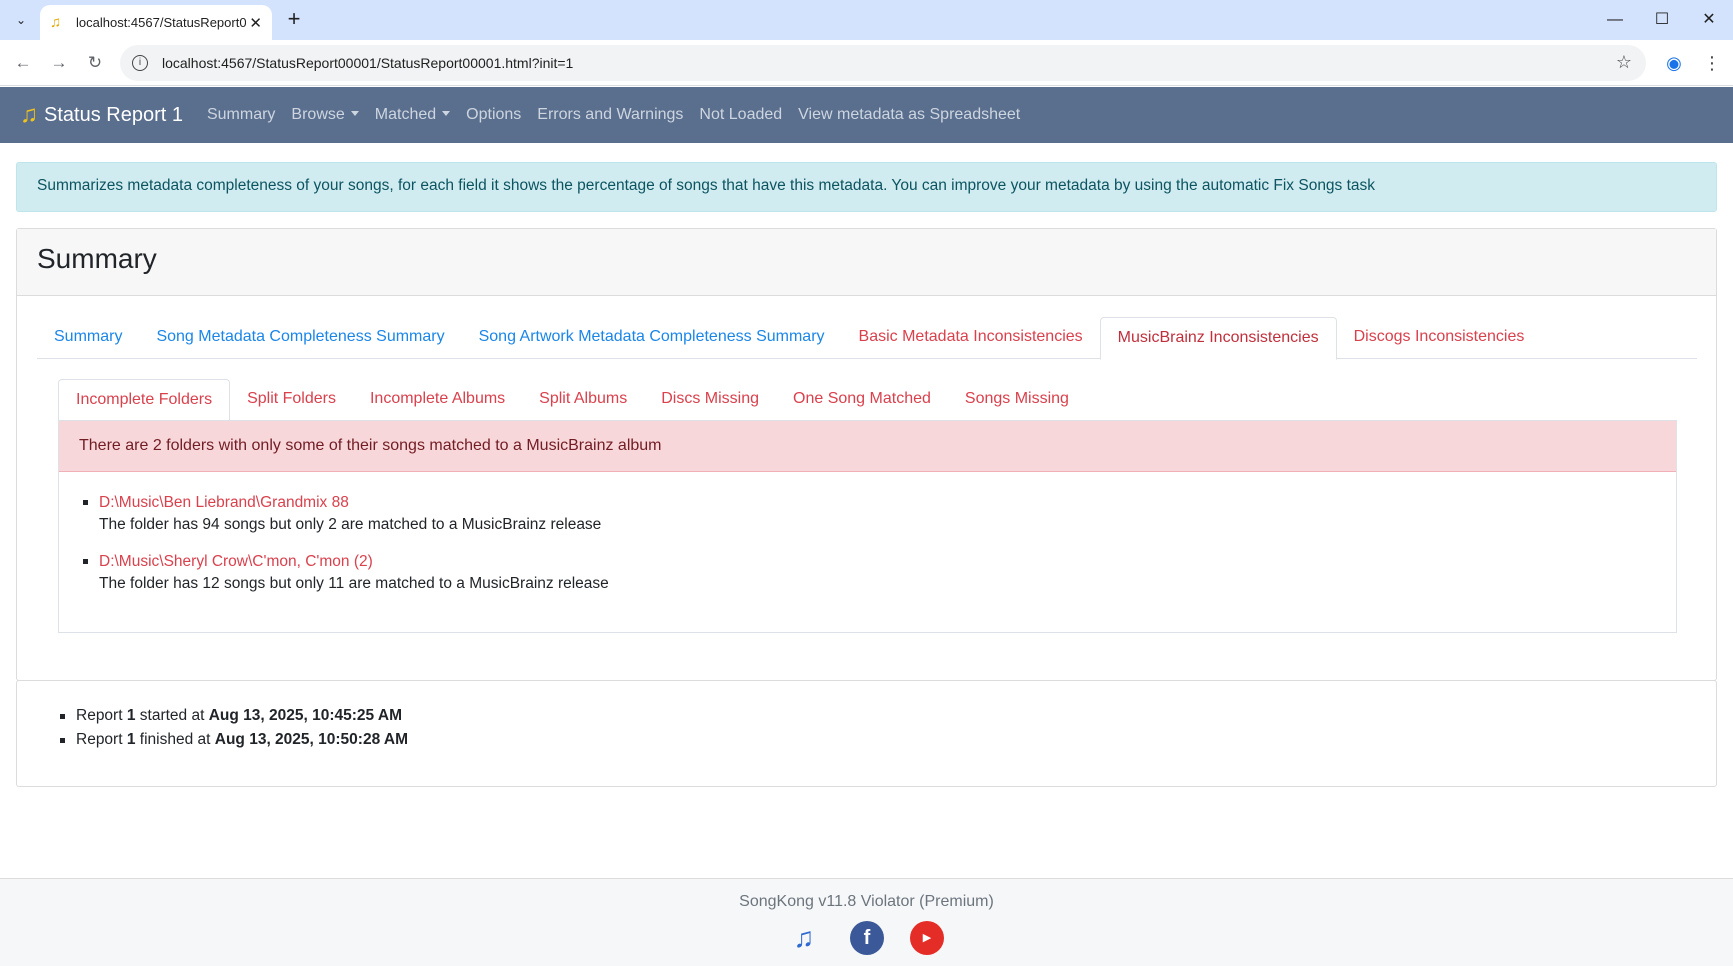 The image size is (1733, 966). Describe the element at coordinates (324, 115) in the screenshot. I see `nav-browse-dropdown: Browse` at that location.